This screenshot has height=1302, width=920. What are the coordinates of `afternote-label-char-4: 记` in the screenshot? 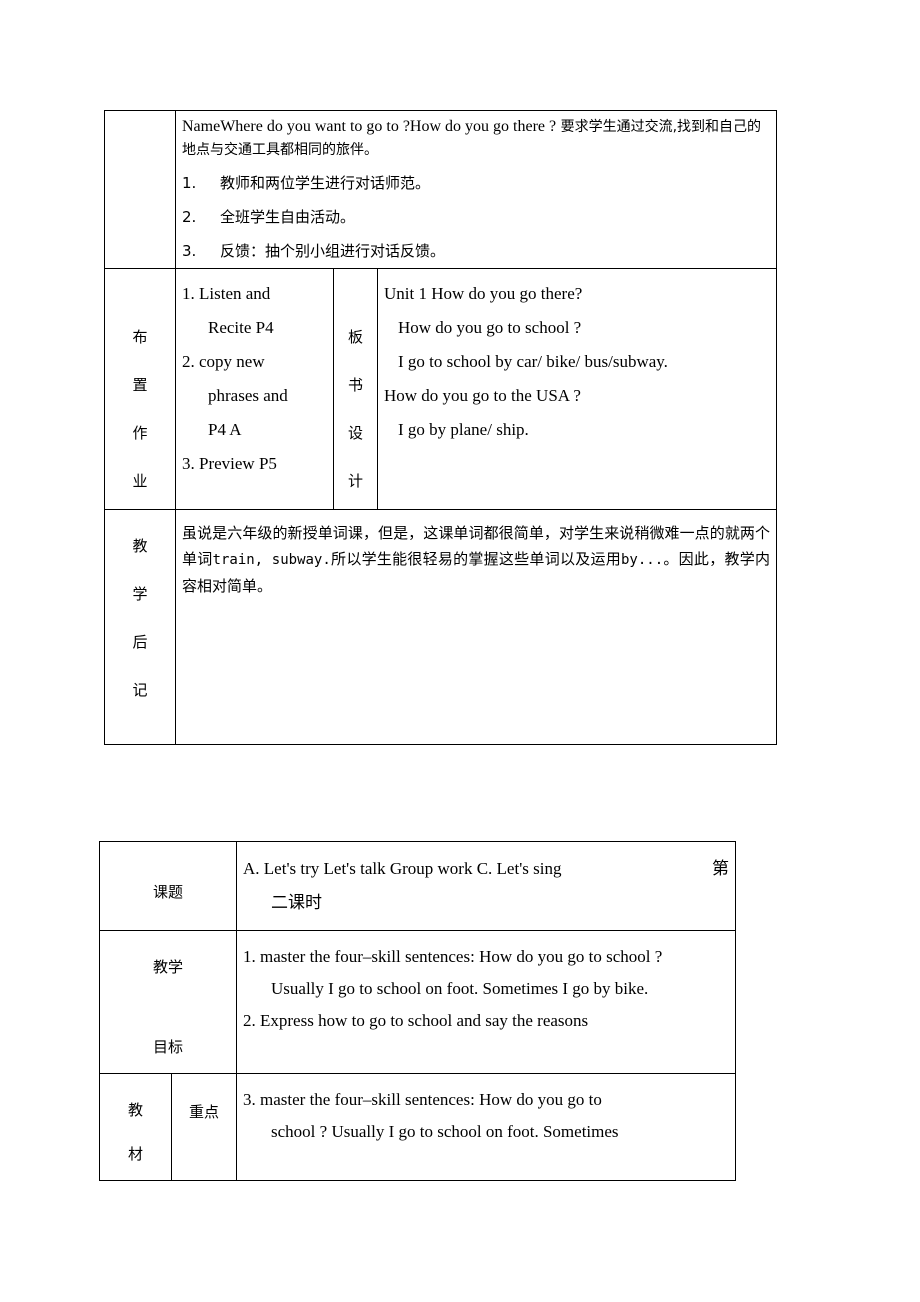 It's located at (140, 690).